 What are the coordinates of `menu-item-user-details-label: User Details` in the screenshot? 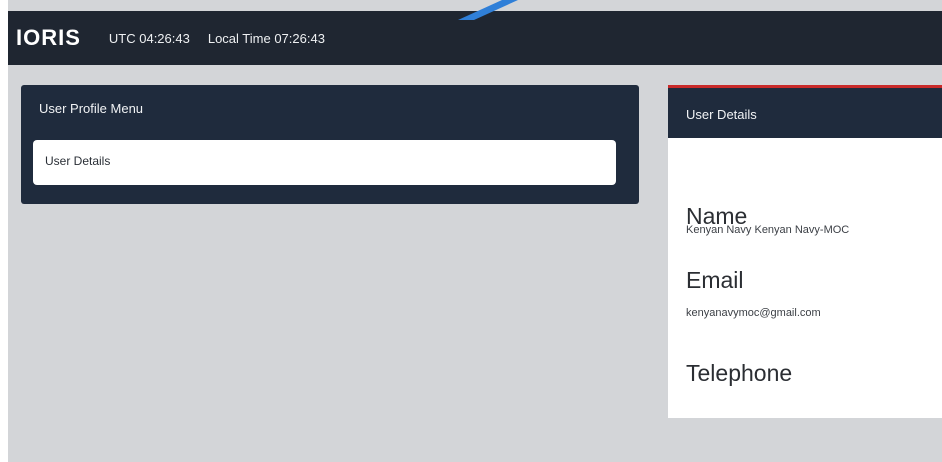 It's located at (78, 161).